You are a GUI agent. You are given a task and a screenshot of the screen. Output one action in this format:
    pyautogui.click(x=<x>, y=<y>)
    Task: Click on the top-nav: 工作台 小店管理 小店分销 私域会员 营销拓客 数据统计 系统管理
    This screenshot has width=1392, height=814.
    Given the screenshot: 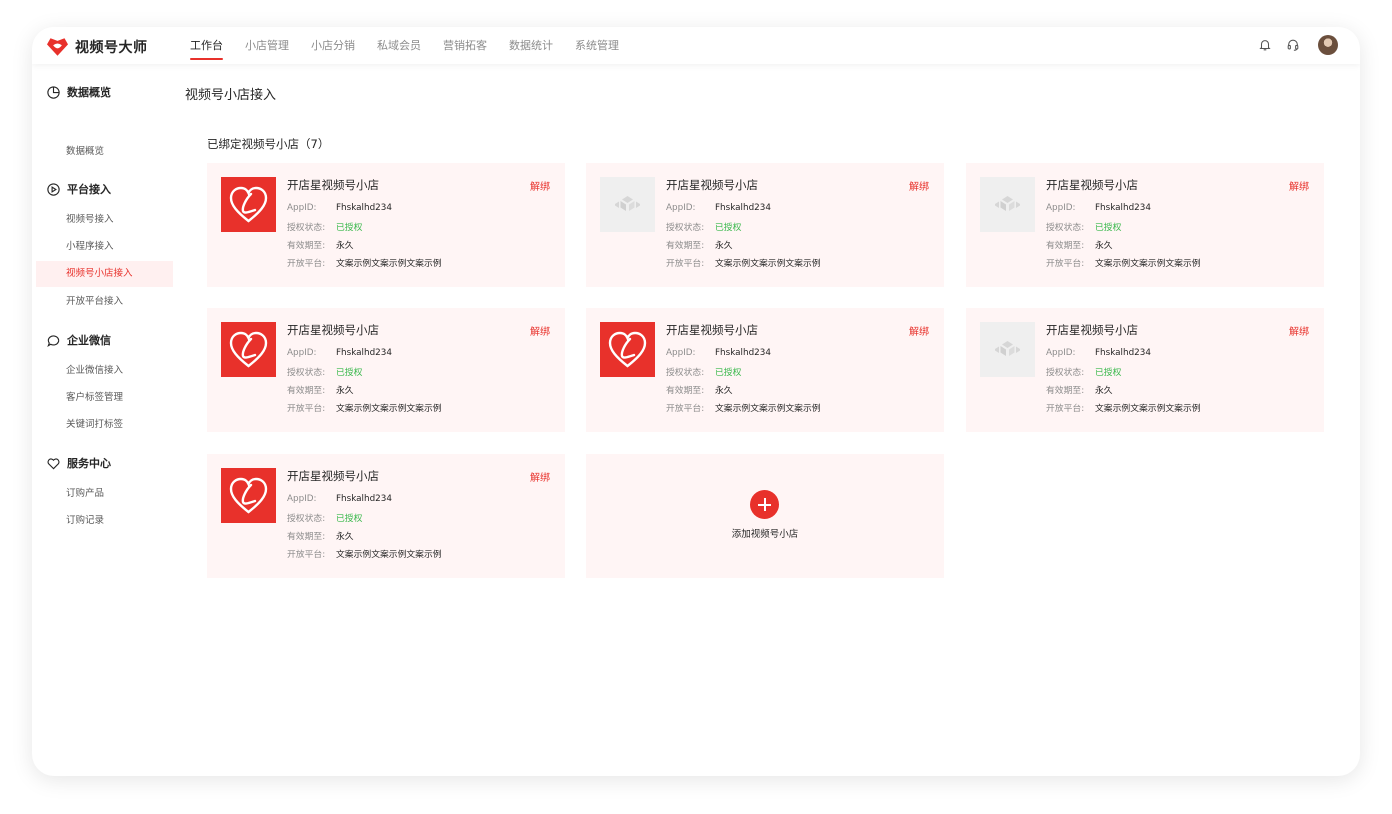 What is the action you would take?
    pyautogui.click(x=415, y=45)
    